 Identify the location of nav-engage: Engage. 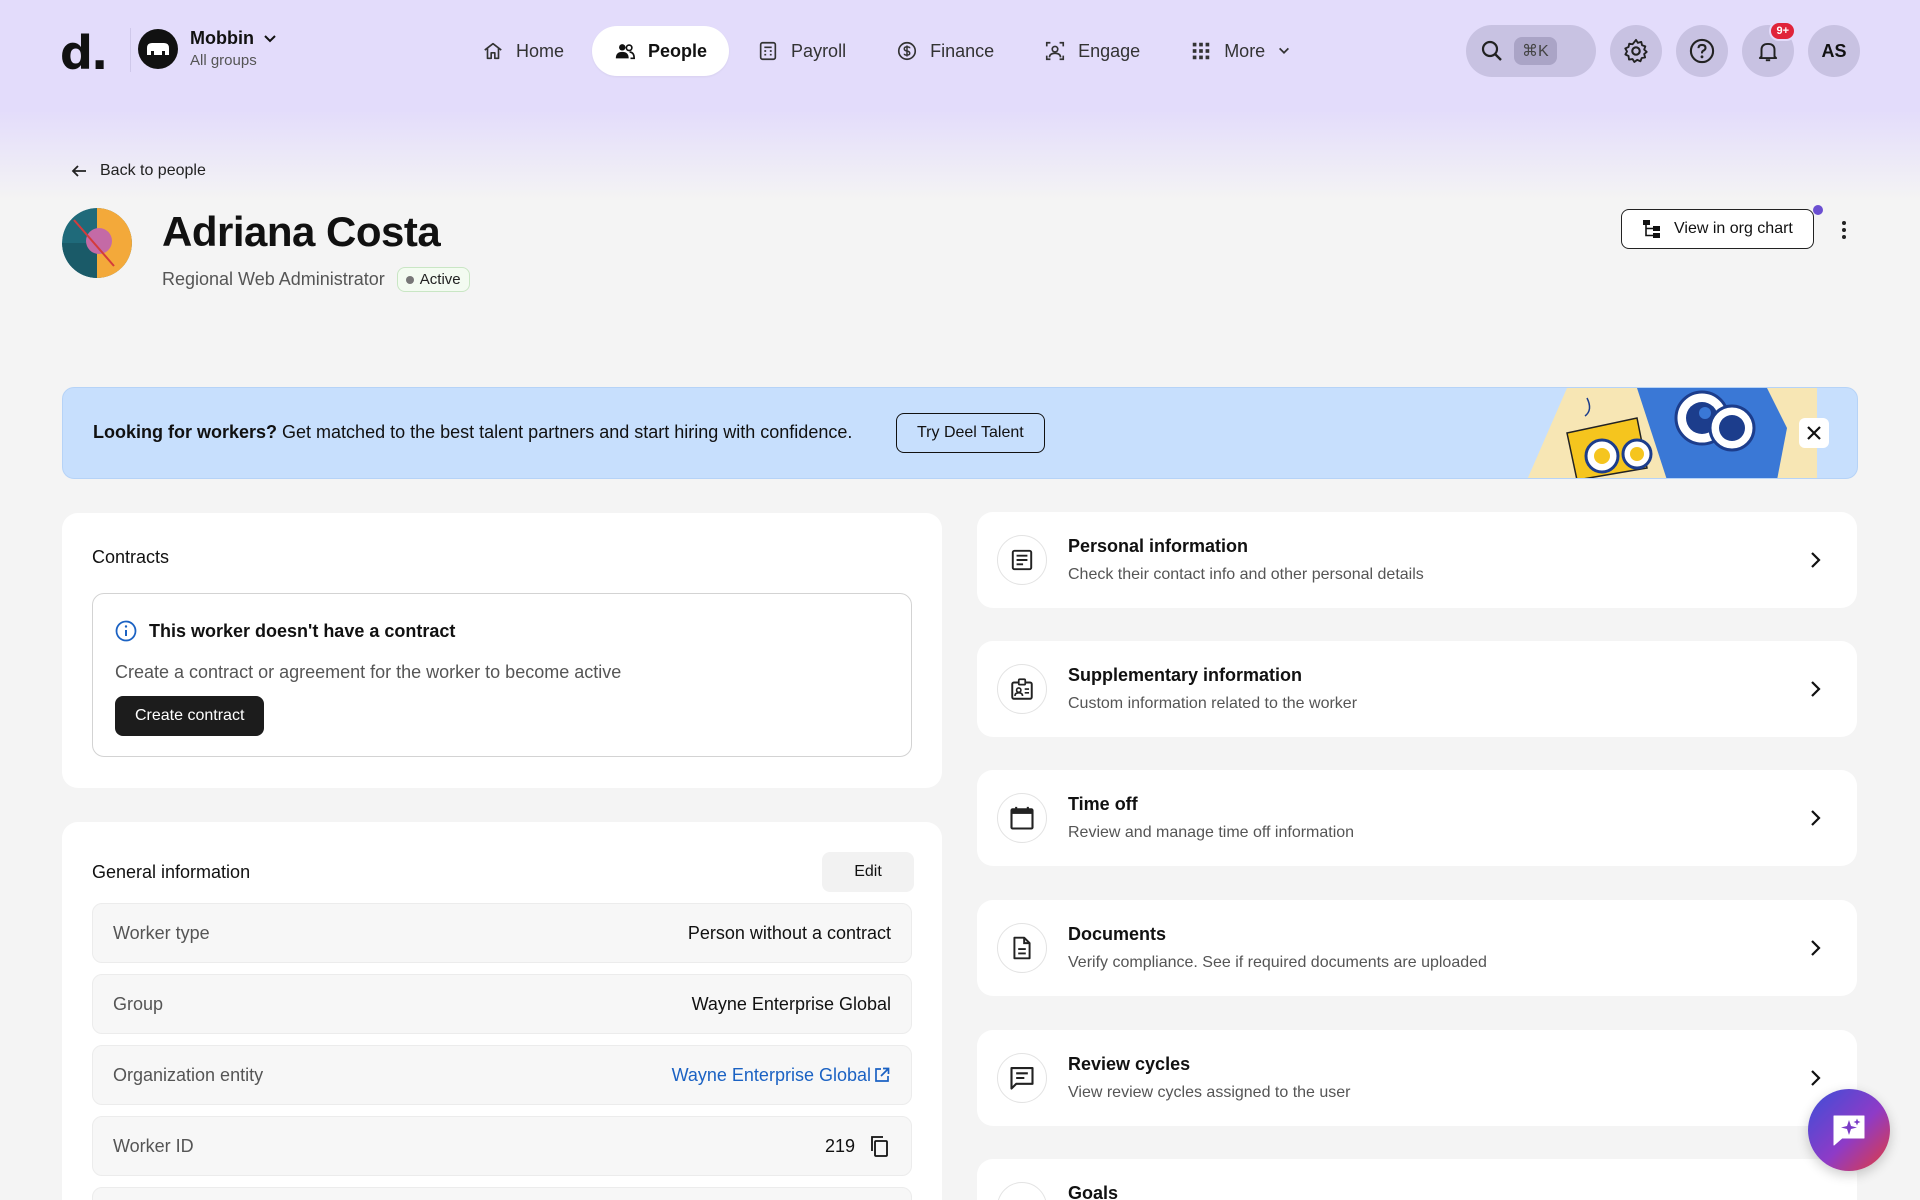
(1092, 51).